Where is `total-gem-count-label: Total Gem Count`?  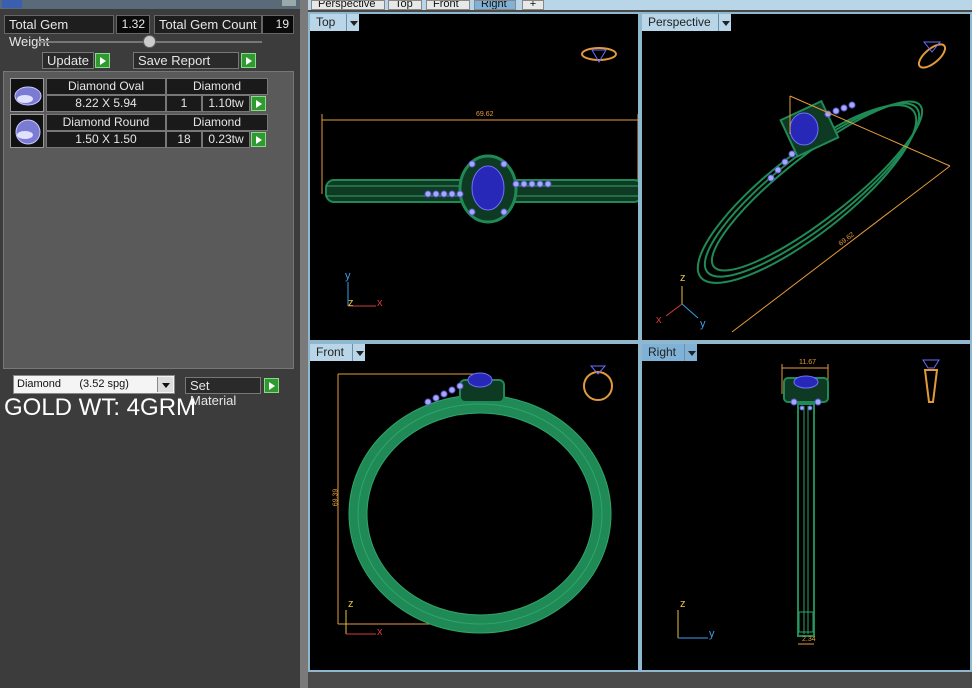
total-gem-count-label: Total Gem Count is located at coordinates (208, 24).